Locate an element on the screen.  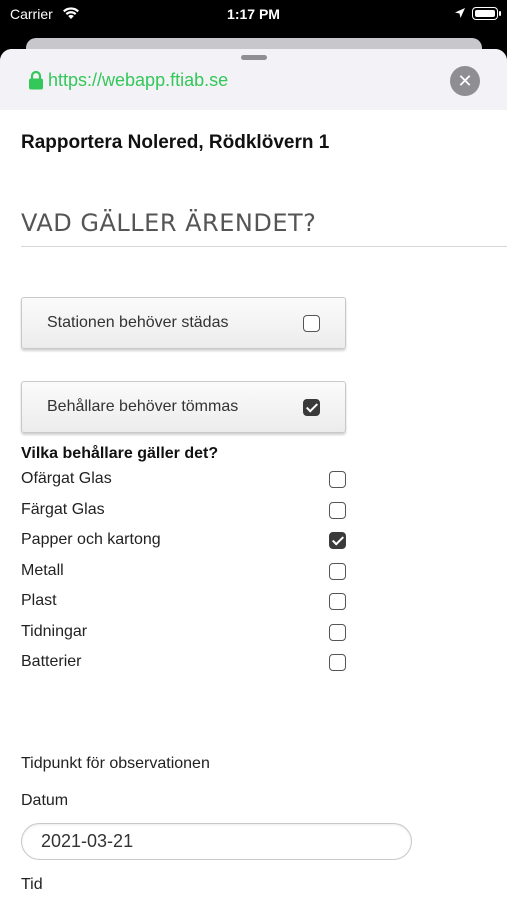
option-station-clean-button: Stationen behöver städas is located at coordinates (183, 323).